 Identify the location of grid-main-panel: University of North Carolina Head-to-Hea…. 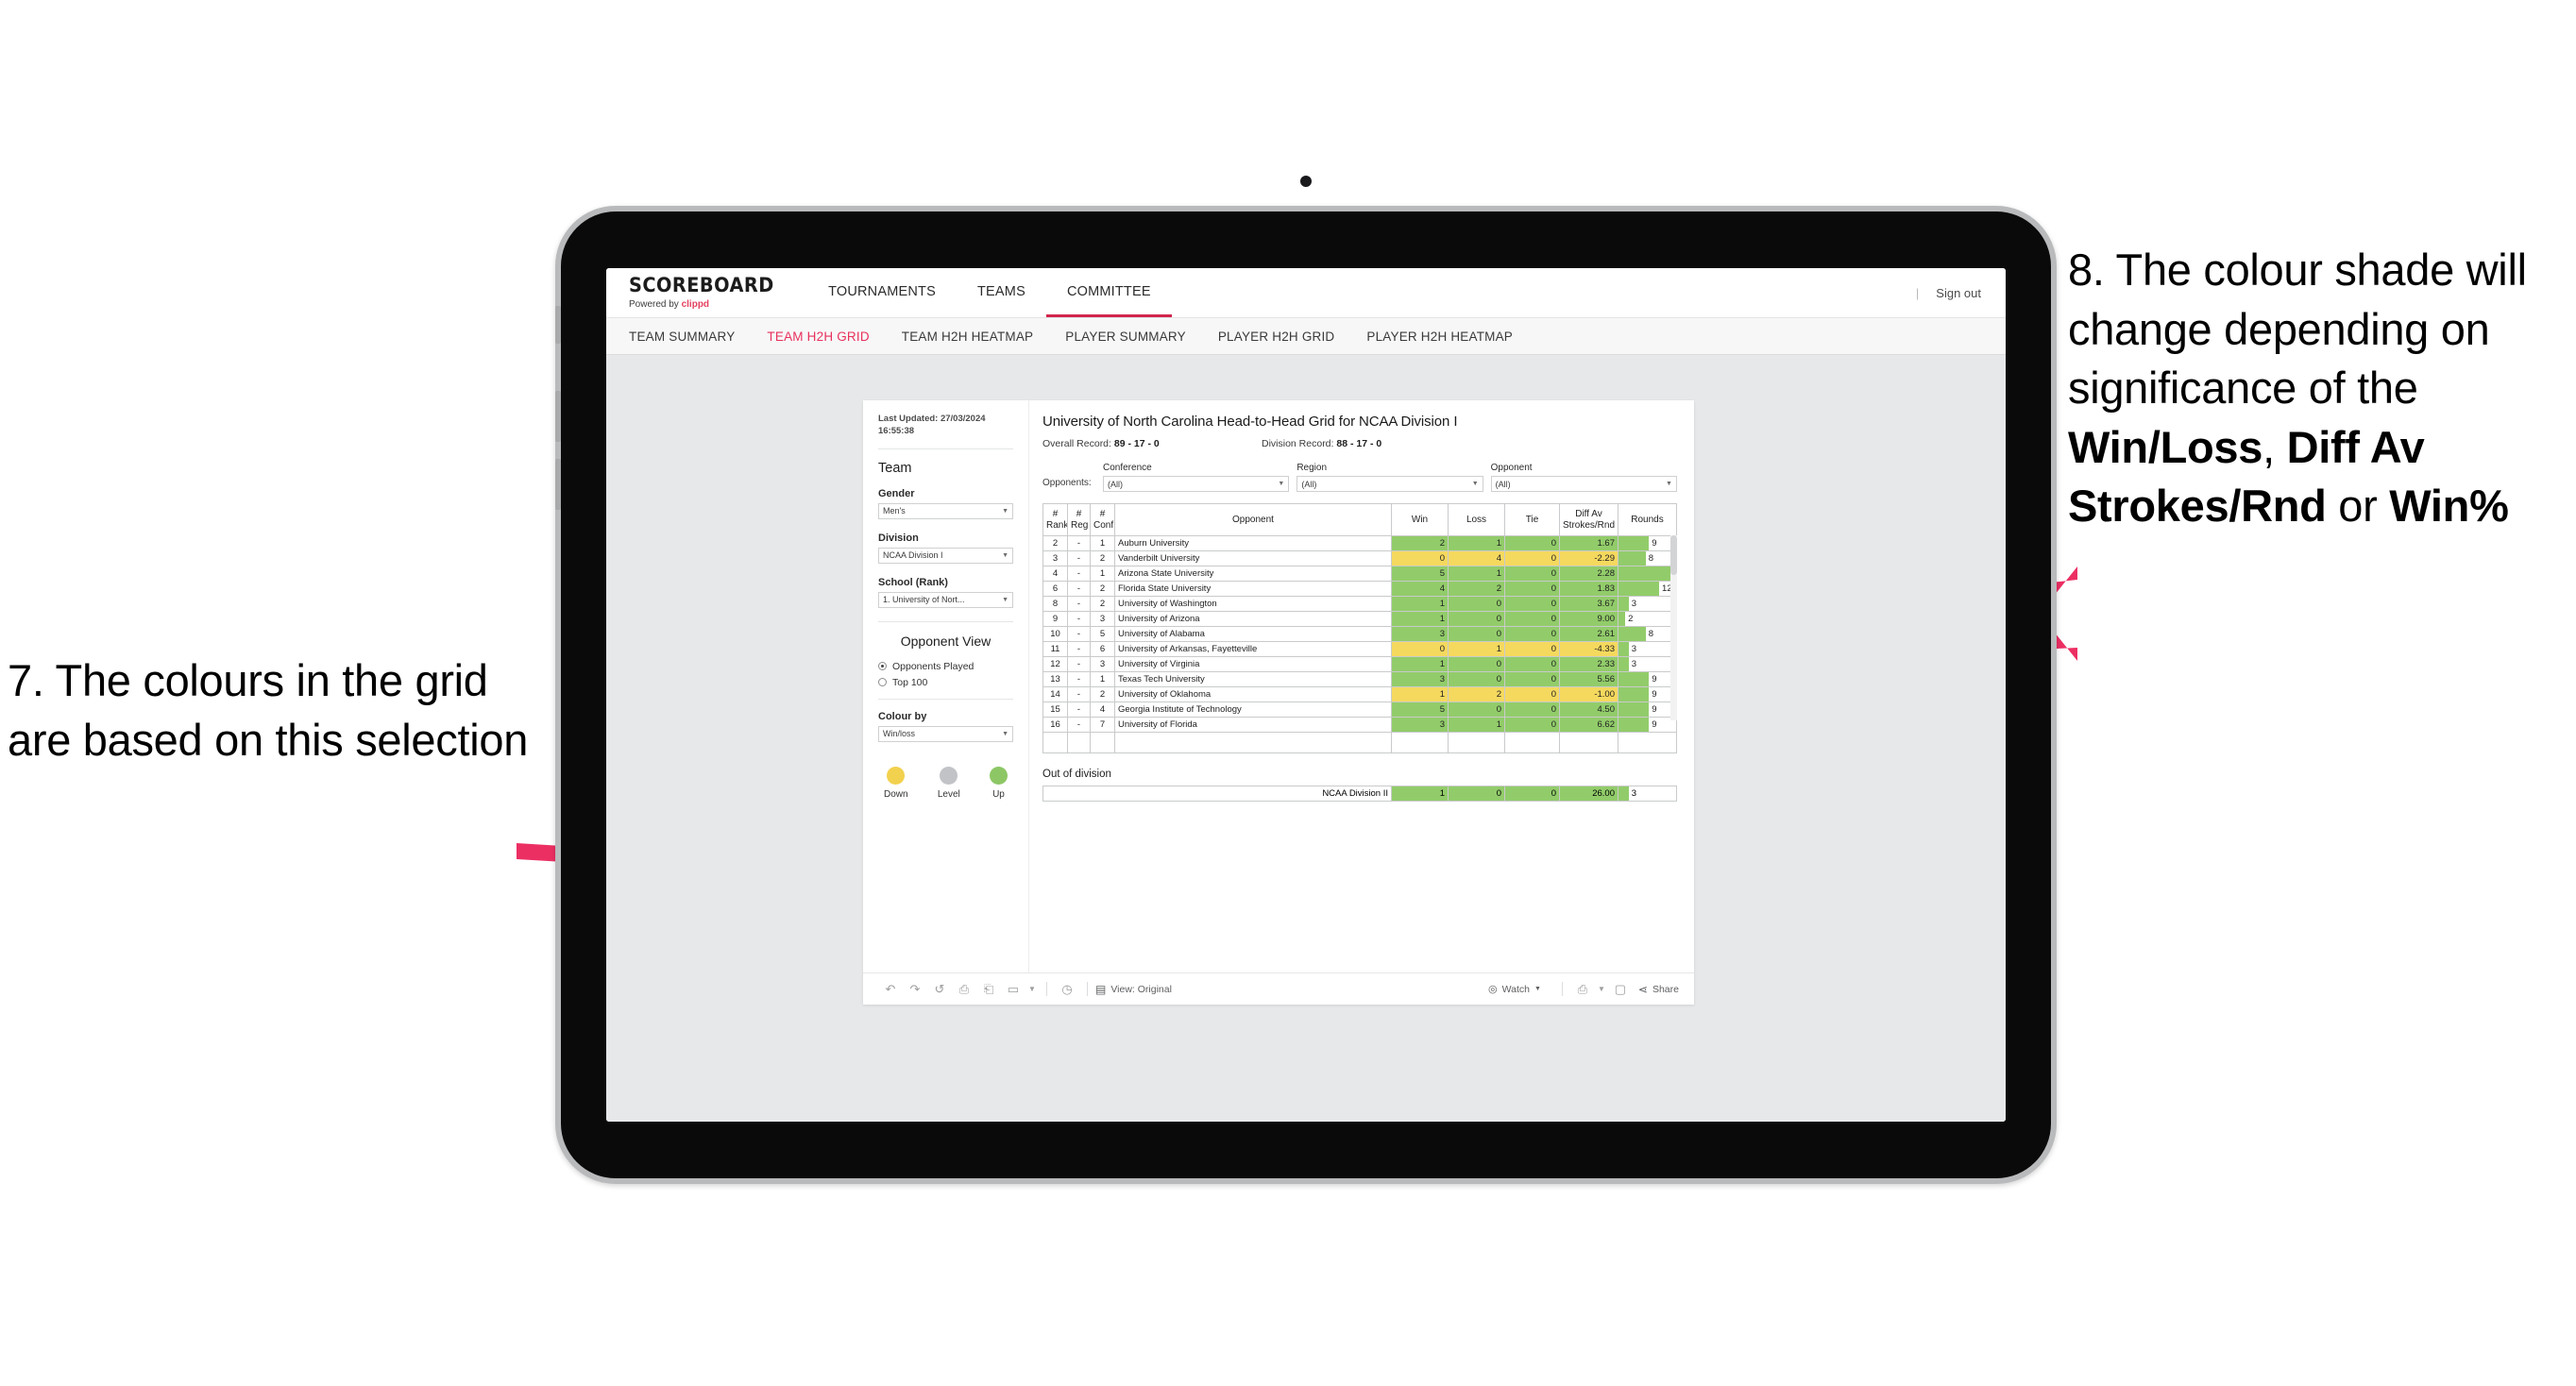
(1361, 686).